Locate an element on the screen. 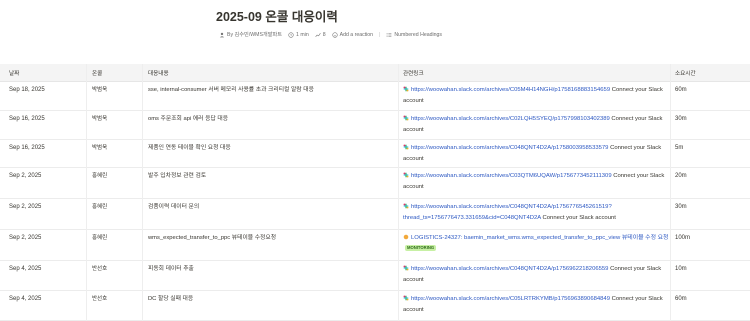  cell-task: oms 주문조회 api 에러 응답 대응 is located at coordinates (188, 119).